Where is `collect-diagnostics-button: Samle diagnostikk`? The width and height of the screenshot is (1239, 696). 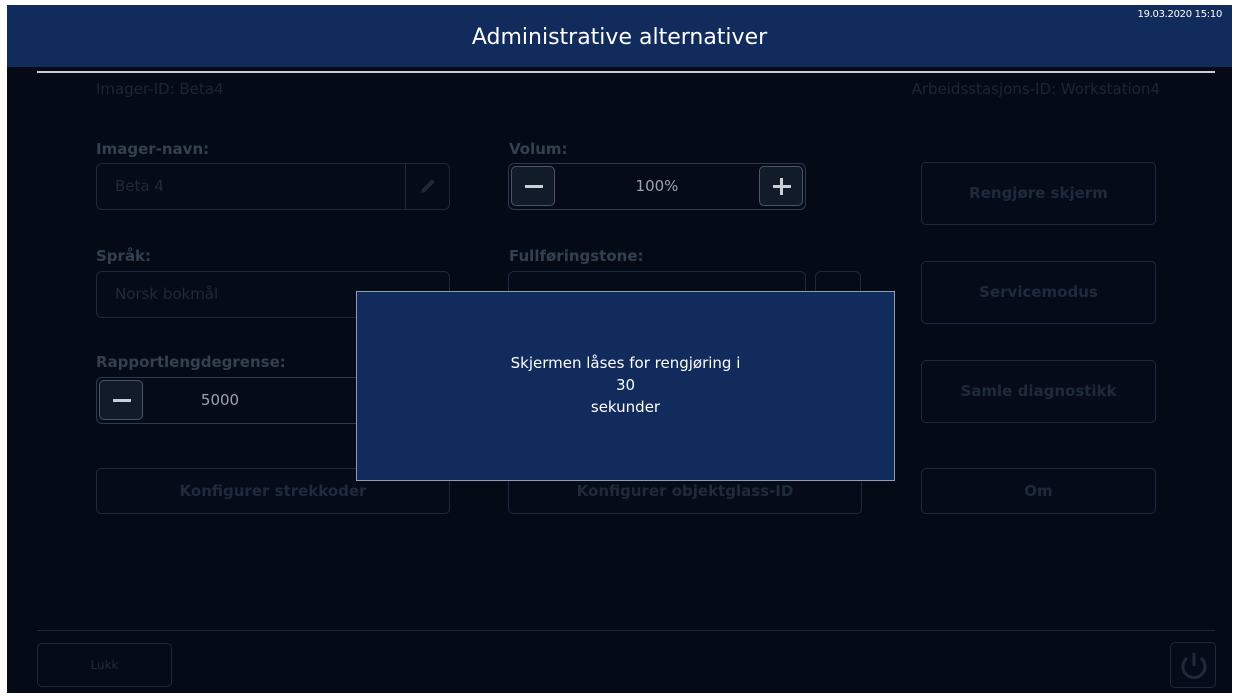 collect-diagnostics-button: Samle diagnostikk is located at coordinates (1038, 391).